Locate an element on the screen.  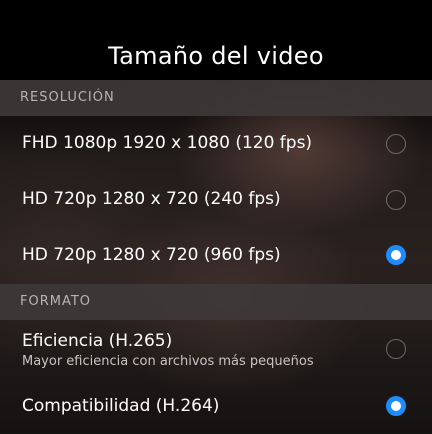
page-title: Tamaño del video is located at coordinates (216, 56).